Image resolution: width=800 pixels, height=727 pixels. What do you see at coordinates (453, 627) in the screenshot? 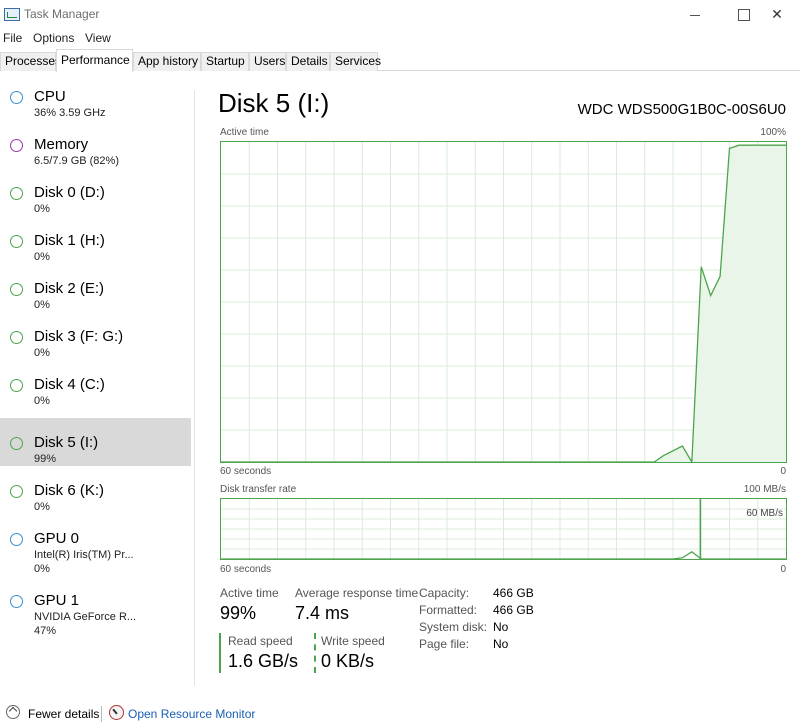
I see `system-disk-label: System disk:` at bounding box center [453, 627].